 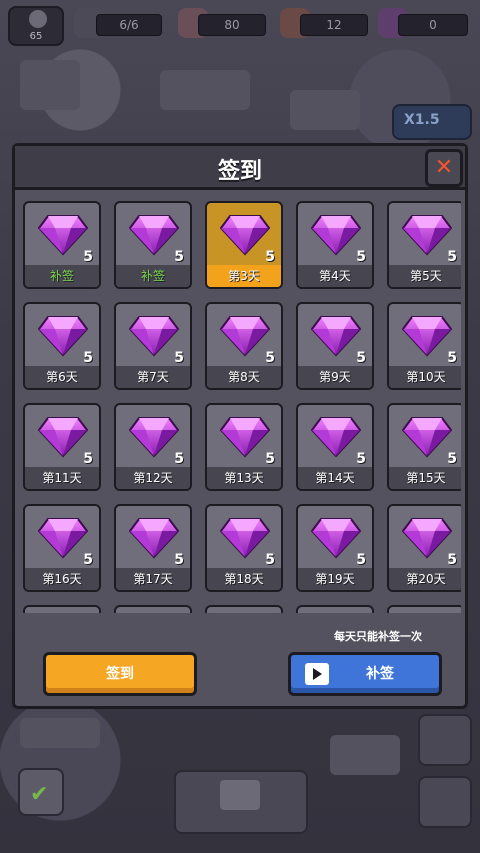 I want to click on resource-a-counter: 80, so click(x=232, y=25).